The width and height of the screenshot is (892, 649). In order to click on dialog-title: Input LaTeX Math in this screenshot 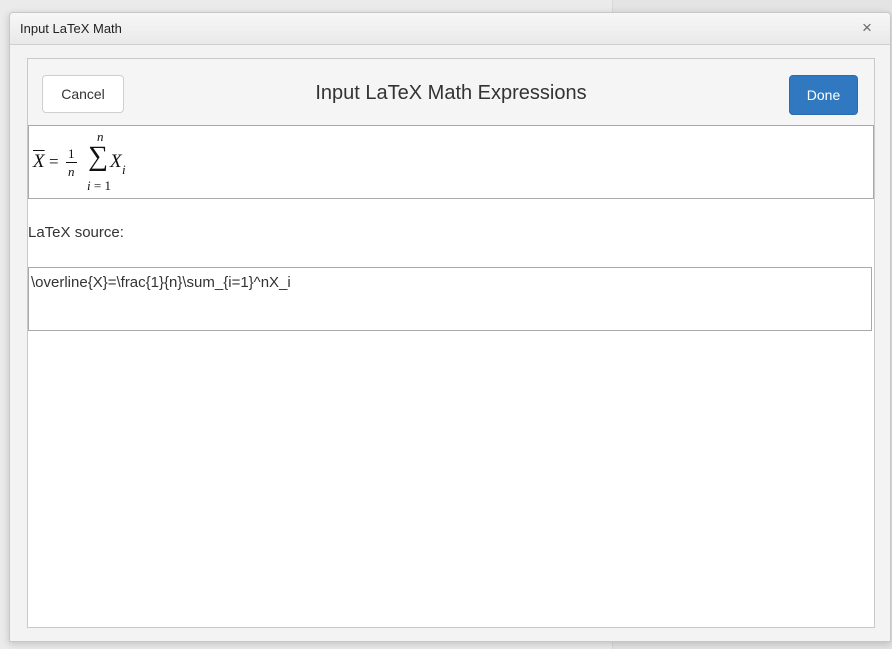, I will do `click(71, 28)`.